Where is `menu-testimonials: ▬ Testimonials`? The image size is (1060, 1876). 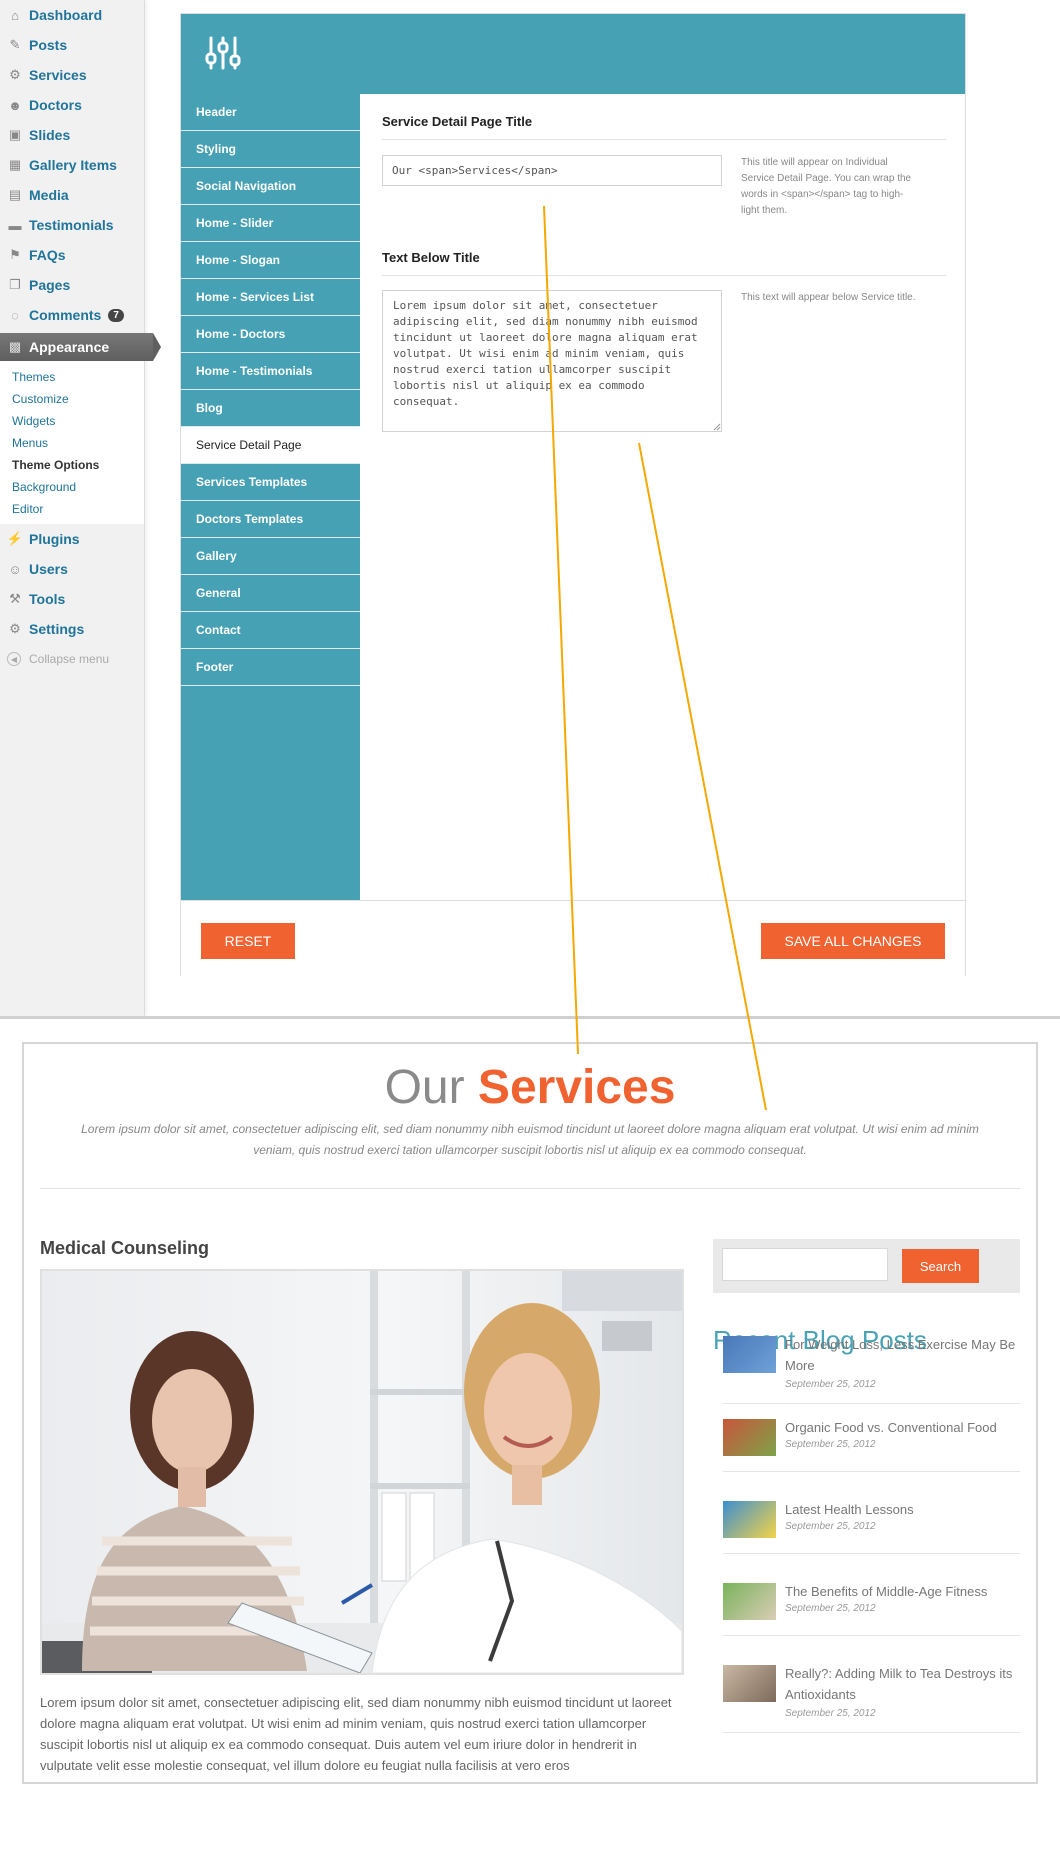
menu-testimonials: ▬ Testimonials is located at coordinates (72, 225).